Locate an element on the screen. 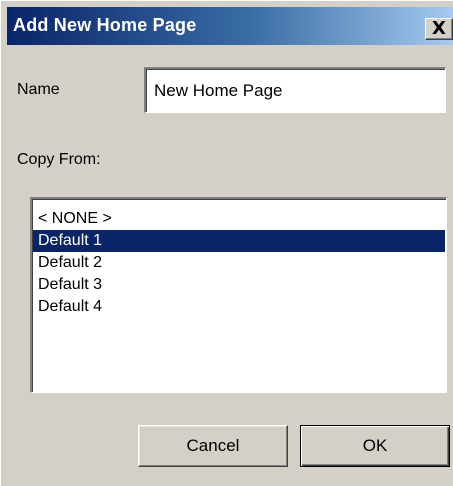 This screenshot has height=486, width=453. close-icon: X is located at coordinates (439, 28).